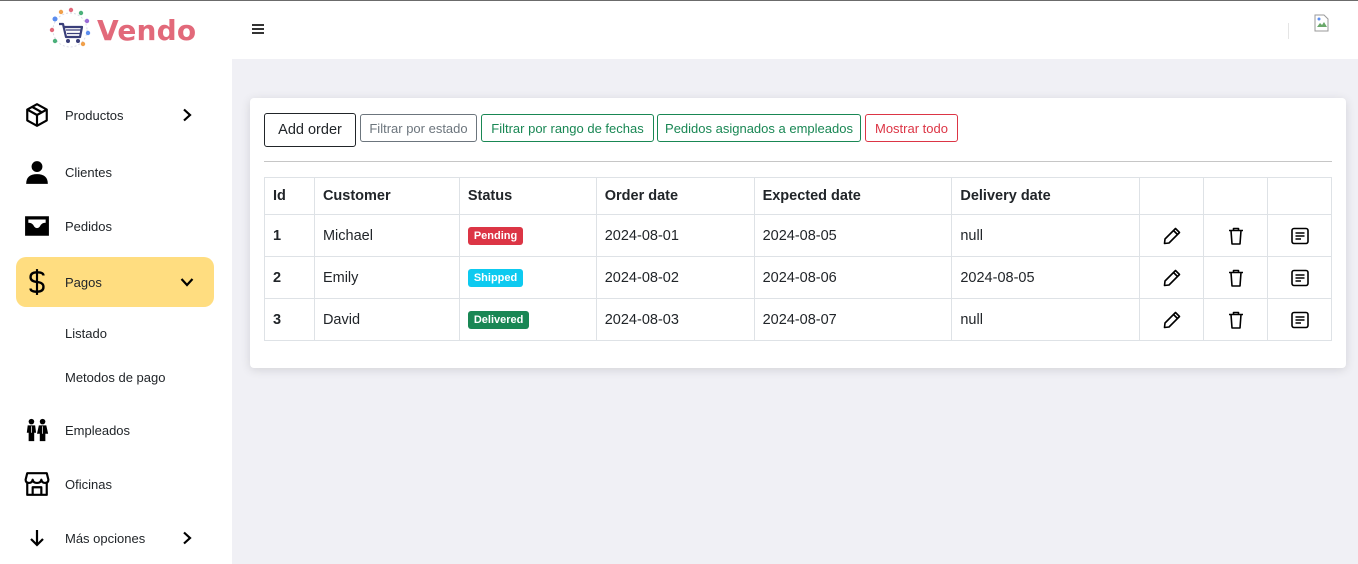 Image resolution: width=1358 pixels, height=564 pixels. Describe the element at coordinates (1046, 277) in the screenshot. I see `cell-delivery-date: 2024-08-05` at that location.